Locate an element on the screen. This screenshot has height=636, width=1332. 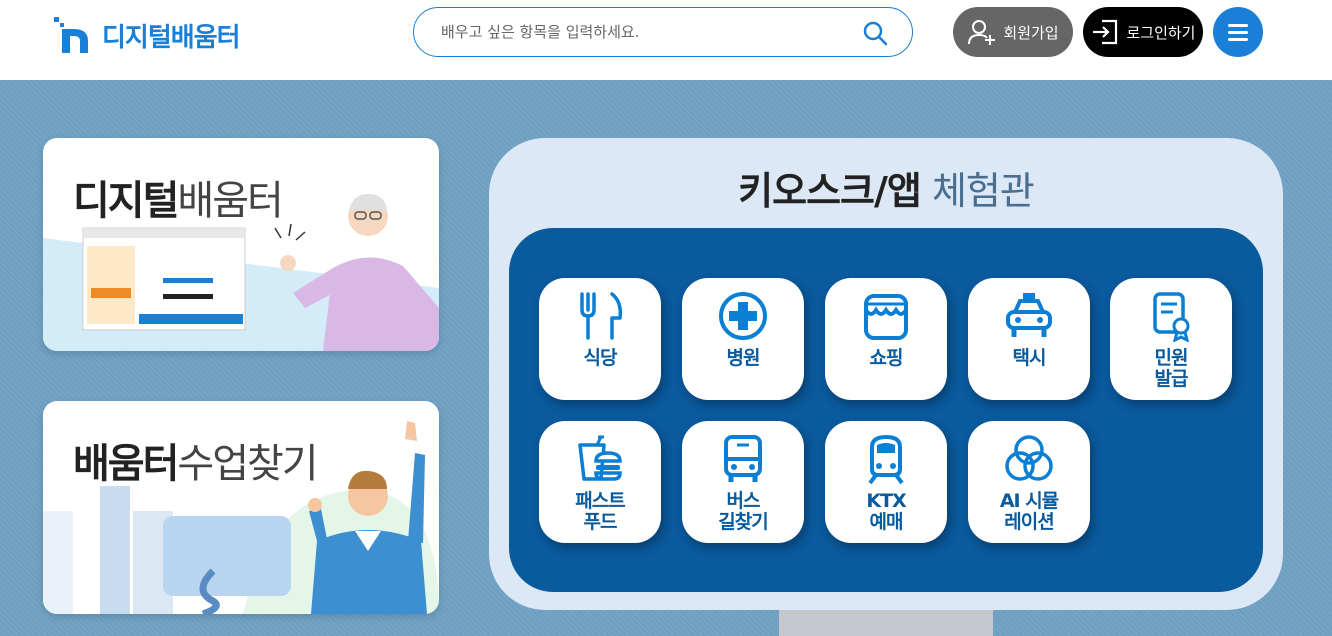
menu-button is located at coordinates (1238, 32).